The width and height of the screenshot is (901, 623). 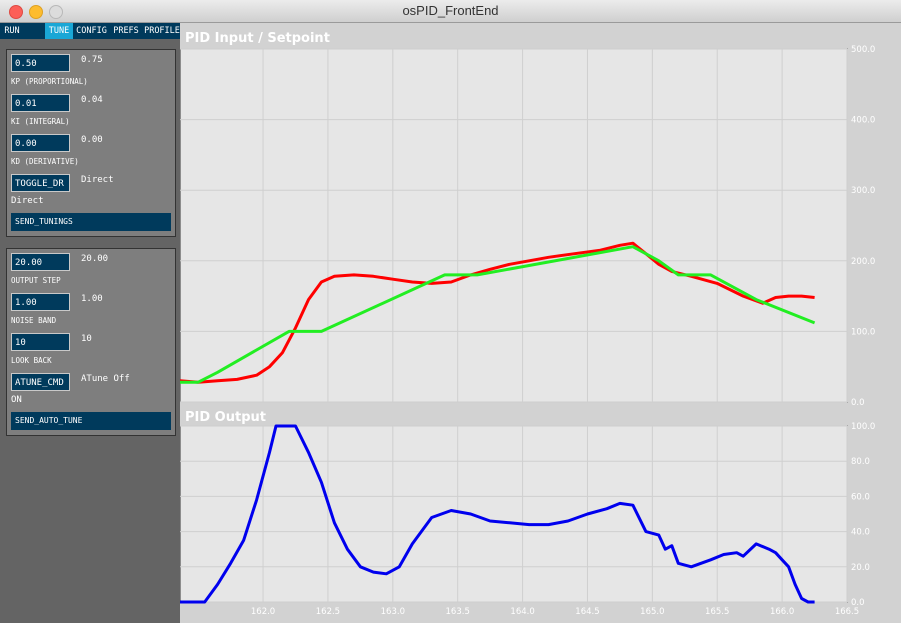 What do you see at coordinates (860, 497) in the screenshot?
I see `output-y-tick: 60.0` at bounding box center [860, 497].